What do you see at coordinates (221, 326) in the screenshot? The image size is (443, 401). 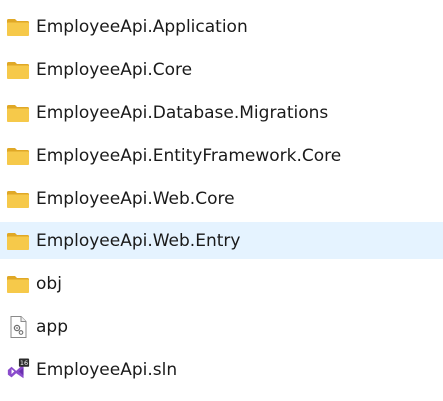 I see `list-item-app: app` at bounding box center [221, 326].